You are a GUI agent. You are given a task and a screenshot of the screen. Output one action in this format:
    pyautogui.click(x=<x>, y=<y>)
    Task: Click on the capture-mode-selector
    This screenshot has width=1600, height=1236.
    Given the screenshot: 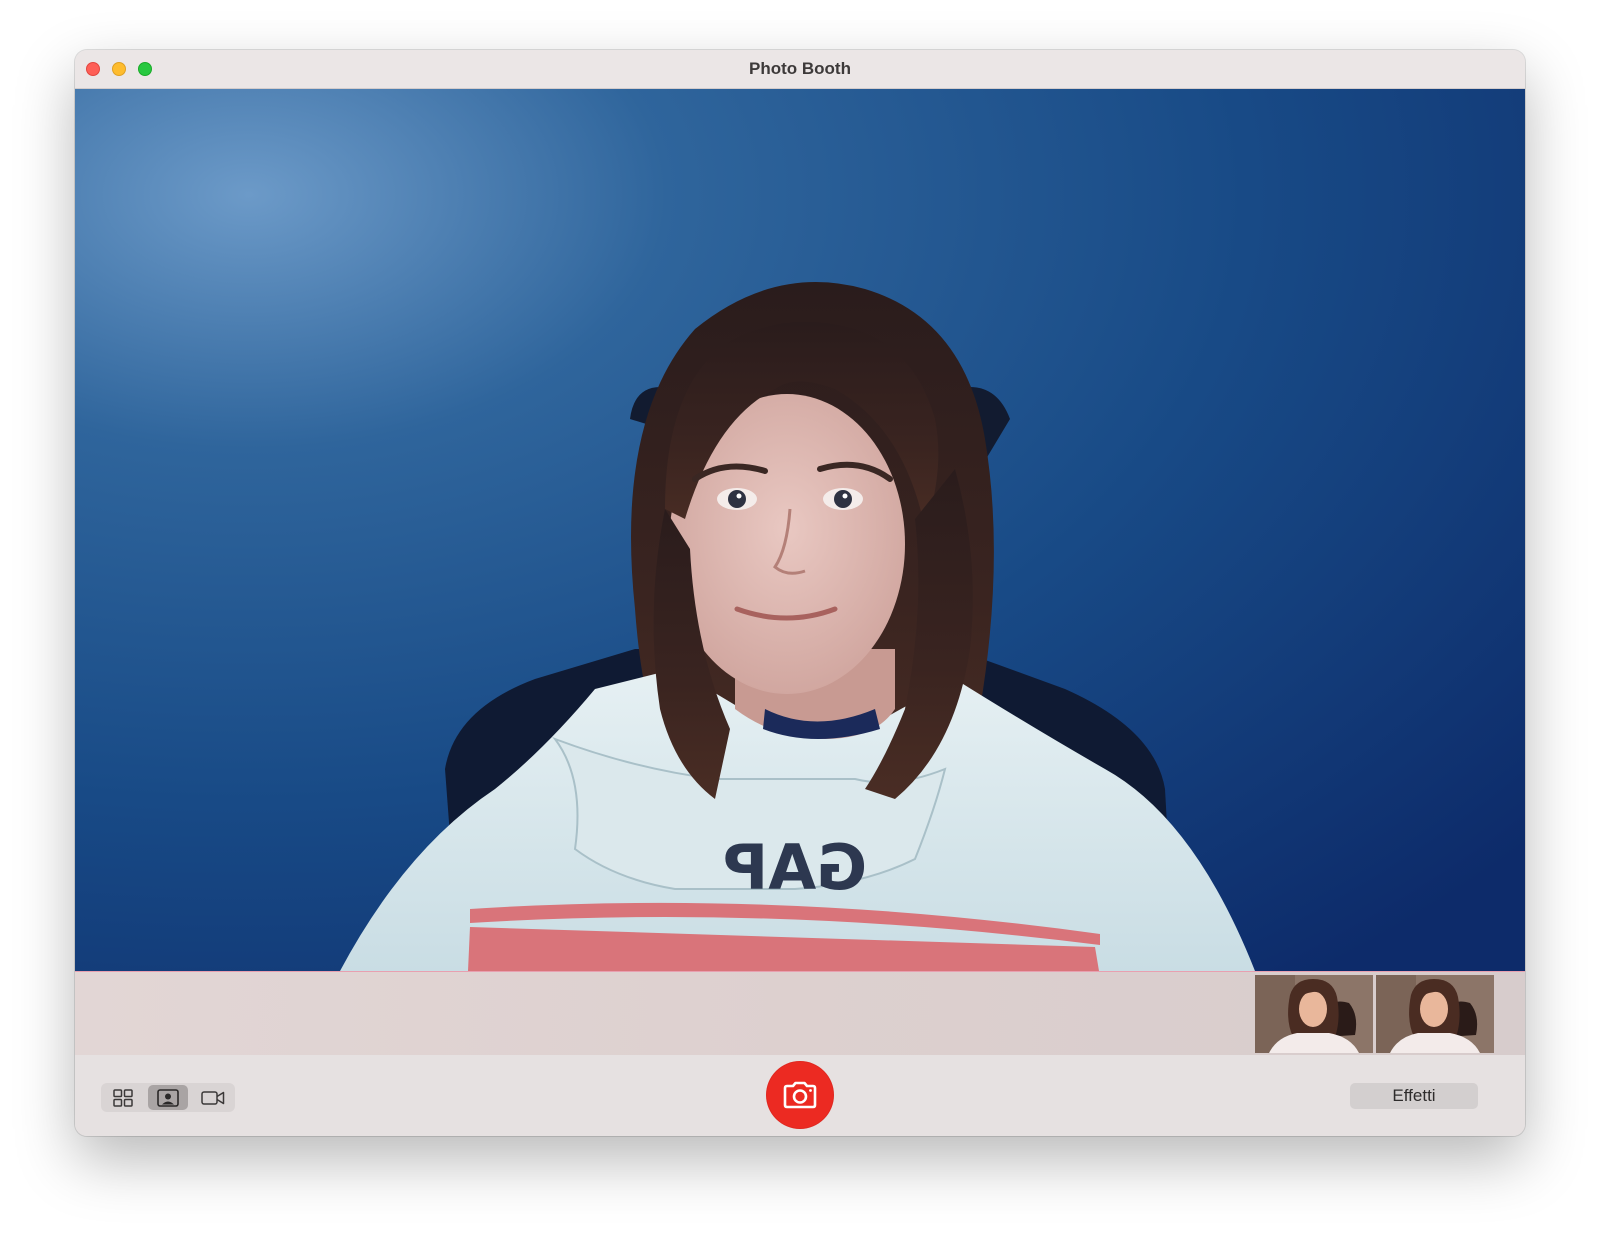 What is the action you would take?
    pyautogui.click(x=168, y=1097)
    